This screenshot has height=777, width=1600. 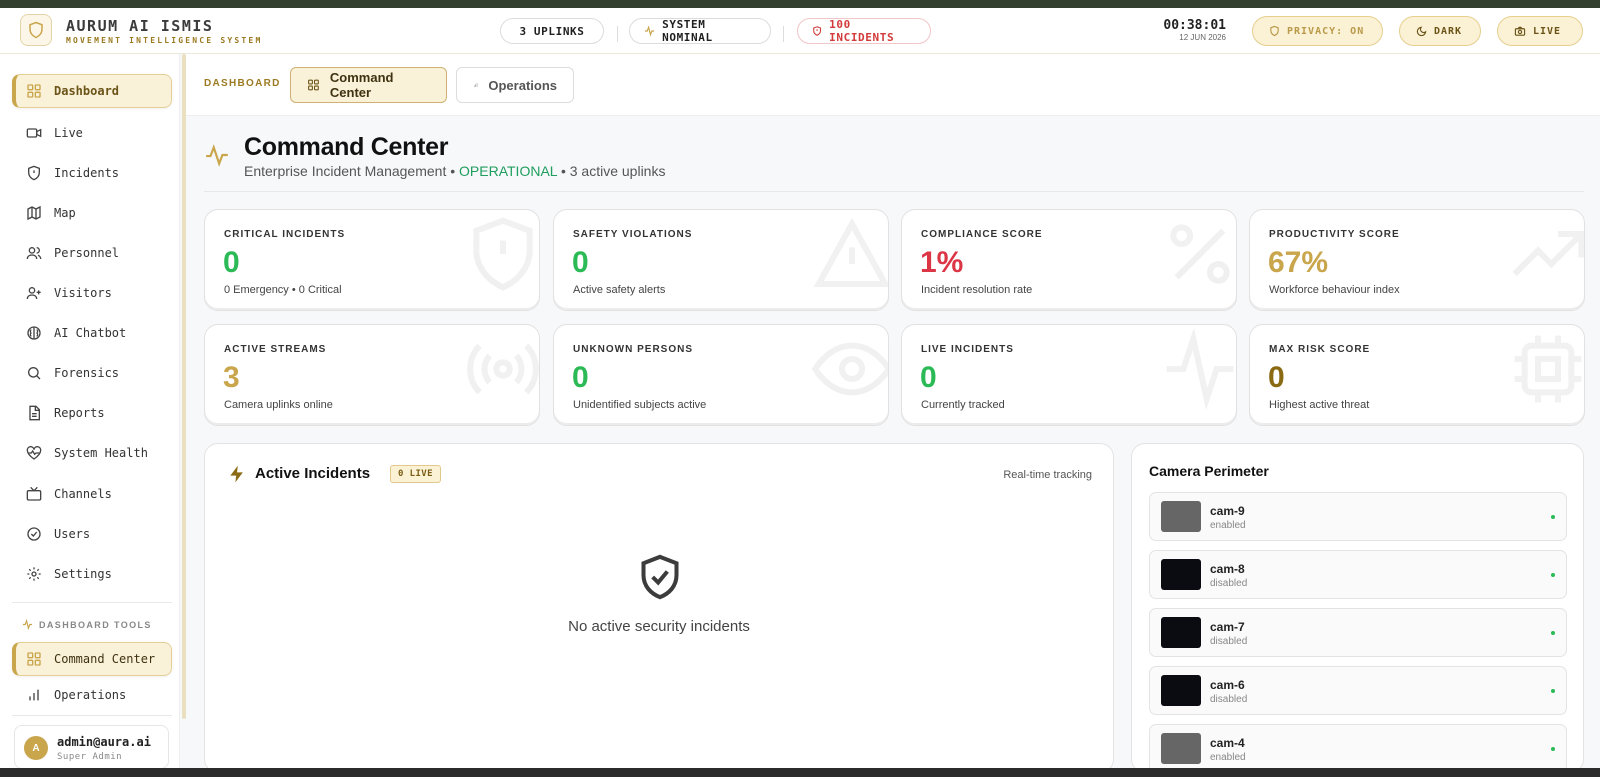 I want to click on camera-name: cam-7, so click(x=1227, y=627).